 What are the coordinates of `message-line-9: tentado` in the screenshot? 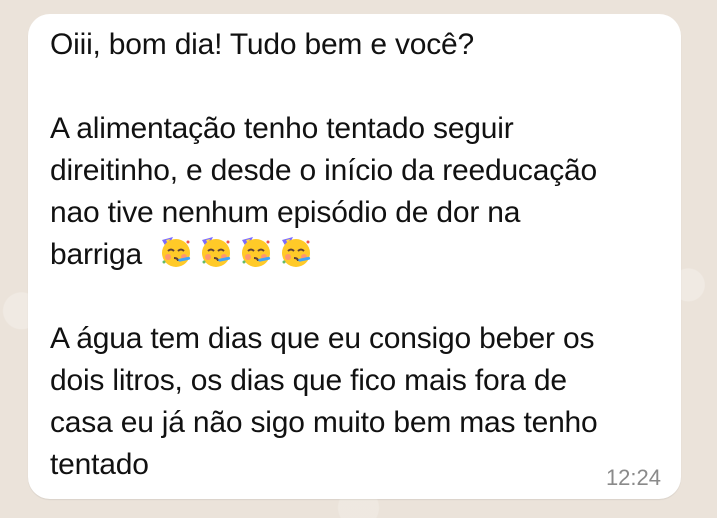 It's located at (99, 464).